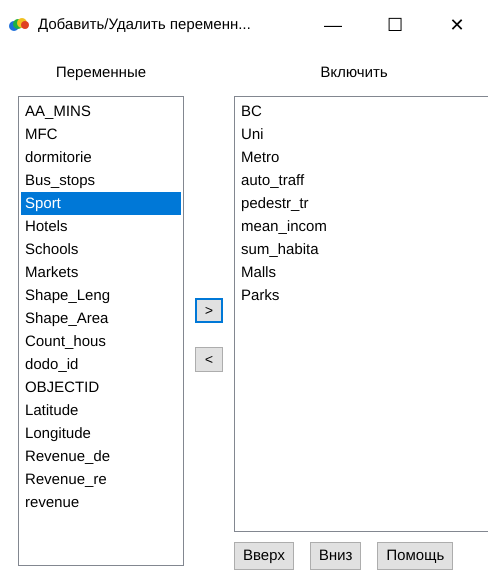 The width and height of the screenshot is (488, 572). Describe the element at coordinates (101, 387) in the screenshot. I see `list-item: OBJECTID` at that location.